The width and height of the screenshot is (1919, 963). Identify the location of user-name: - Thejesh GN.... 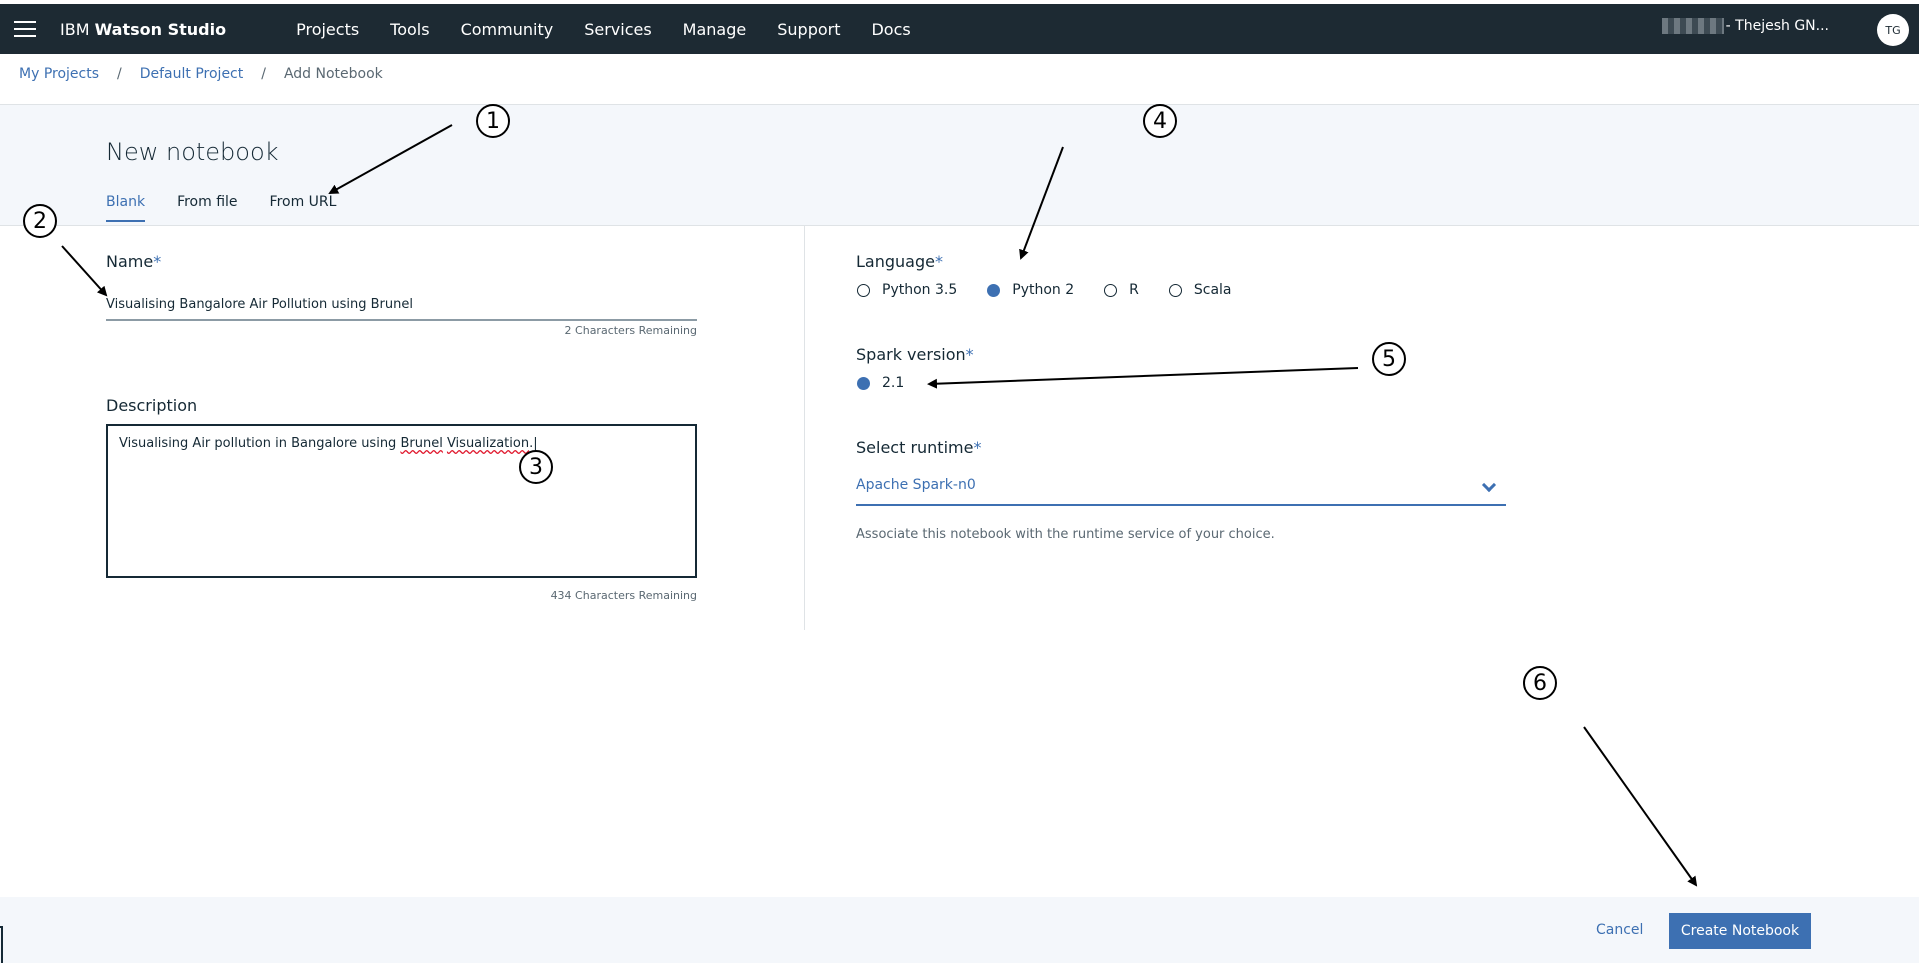
(1777, 26).